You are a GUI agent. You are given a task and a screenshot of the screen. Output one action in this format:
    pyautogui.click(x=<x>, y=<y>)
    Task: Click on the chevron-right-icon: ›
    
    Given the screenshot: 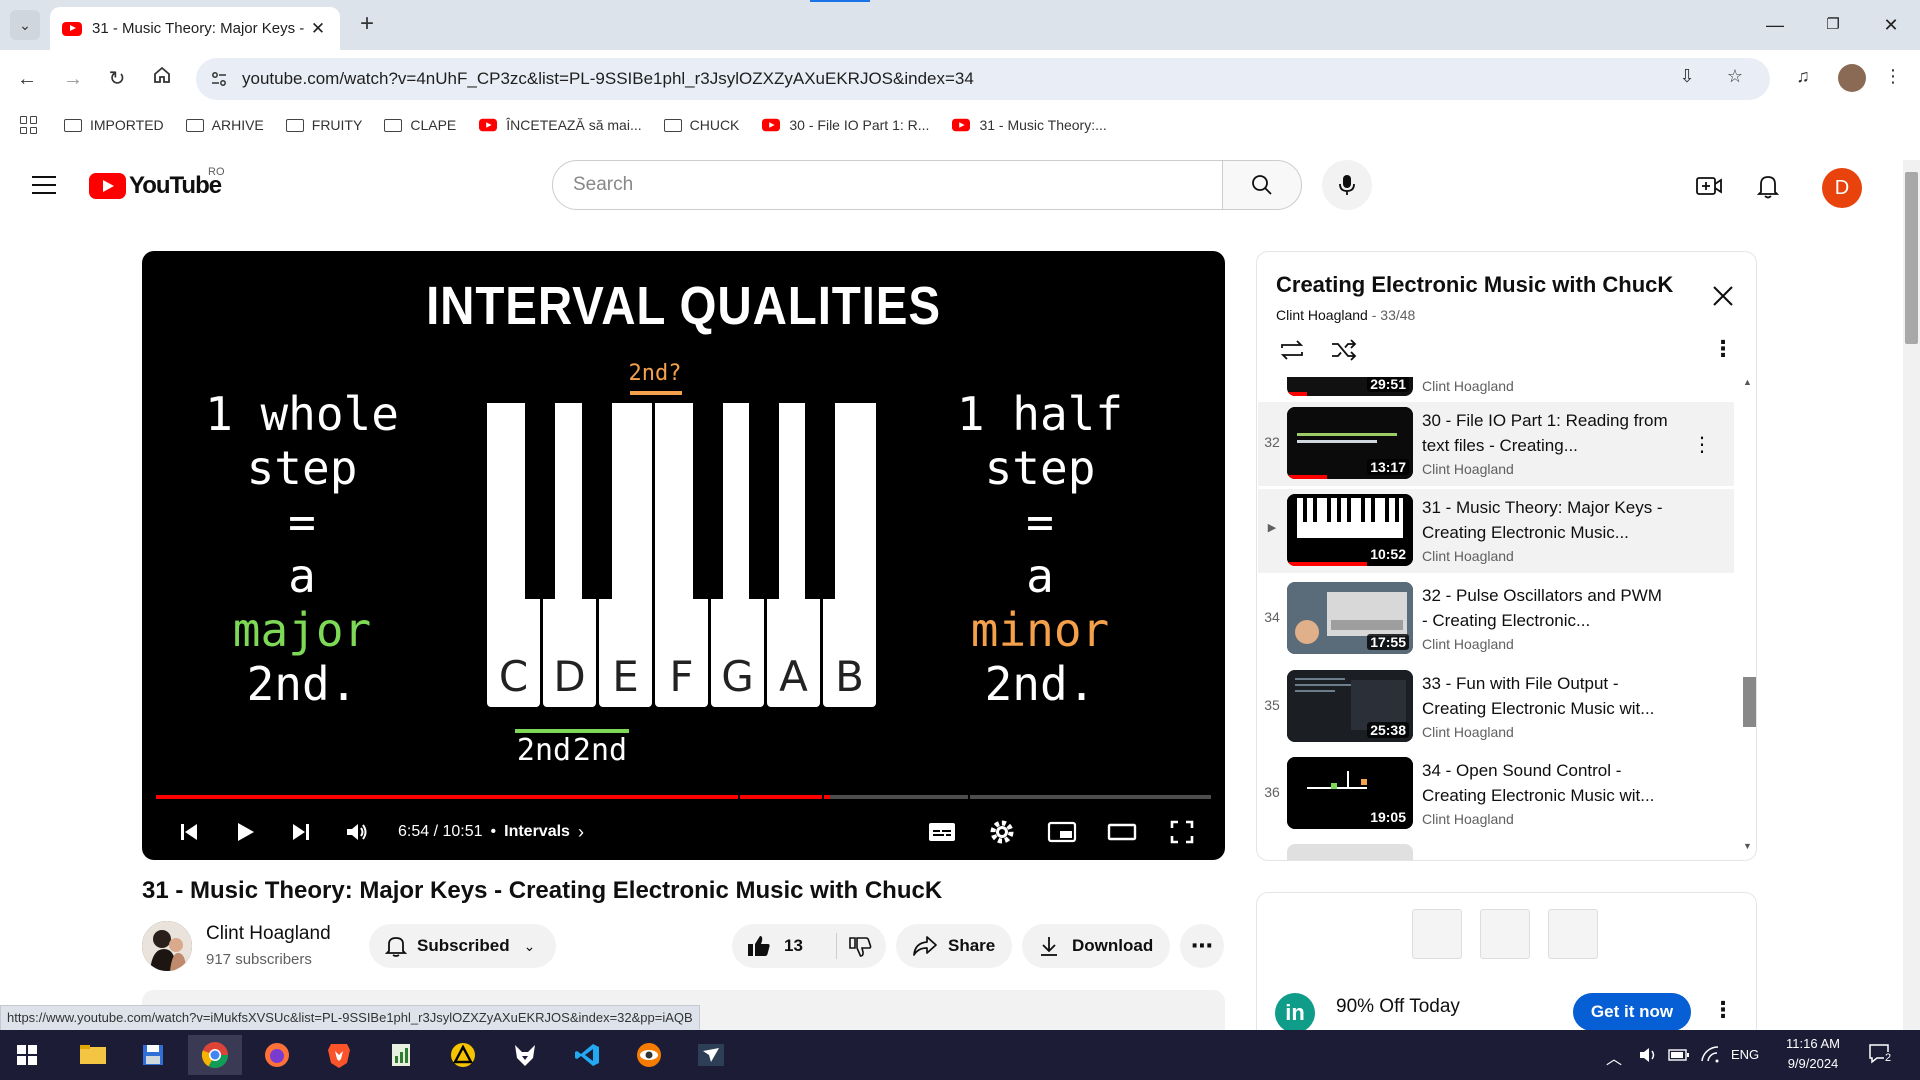 What is the action you would take?
    pyautogui.click(x=581, y=832)
    